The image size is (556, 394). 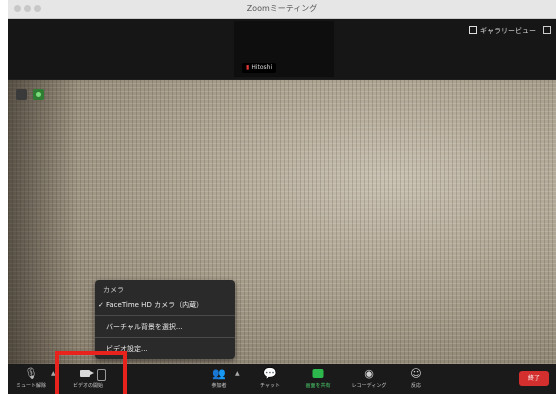 What do you see at coordinates (21, 94) in the screenshot?
I see `security-icon` at bounding box center [21, 94].